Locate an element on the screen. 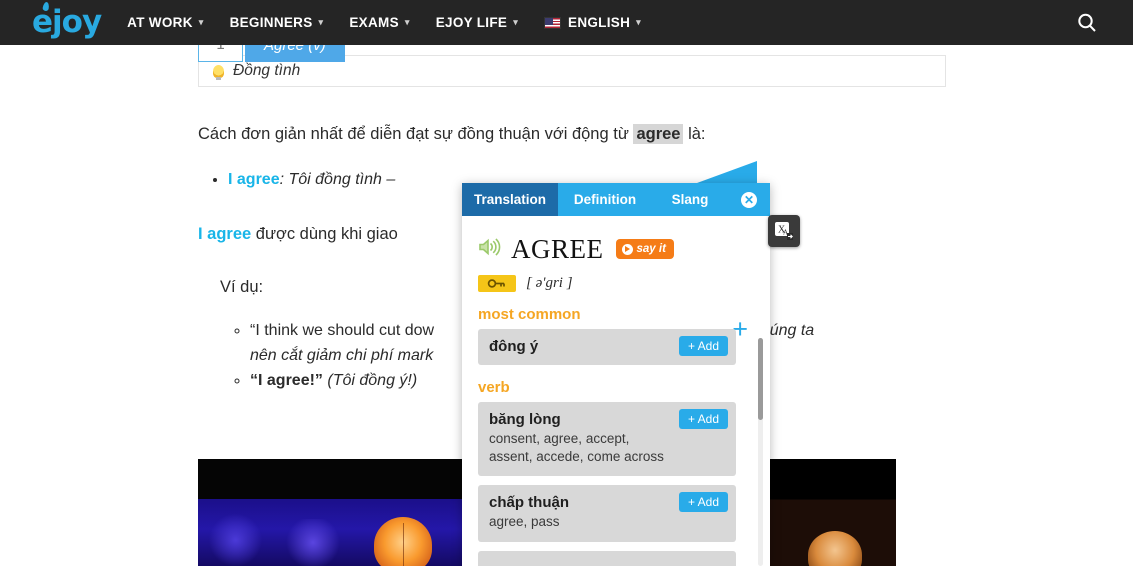 The width and height of the screenshot is (1133, 566). example-2-translation: (Tôi đồng ý!) is located at coordinates (372, 380).